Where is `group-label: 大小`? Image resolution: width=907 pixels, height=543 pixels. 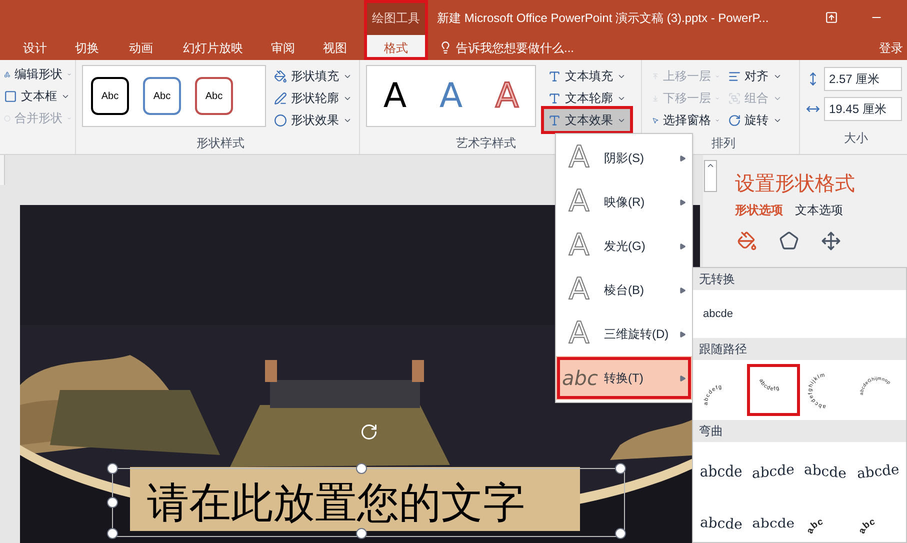 group-label: 大小 is located at coordinates (856, 138).